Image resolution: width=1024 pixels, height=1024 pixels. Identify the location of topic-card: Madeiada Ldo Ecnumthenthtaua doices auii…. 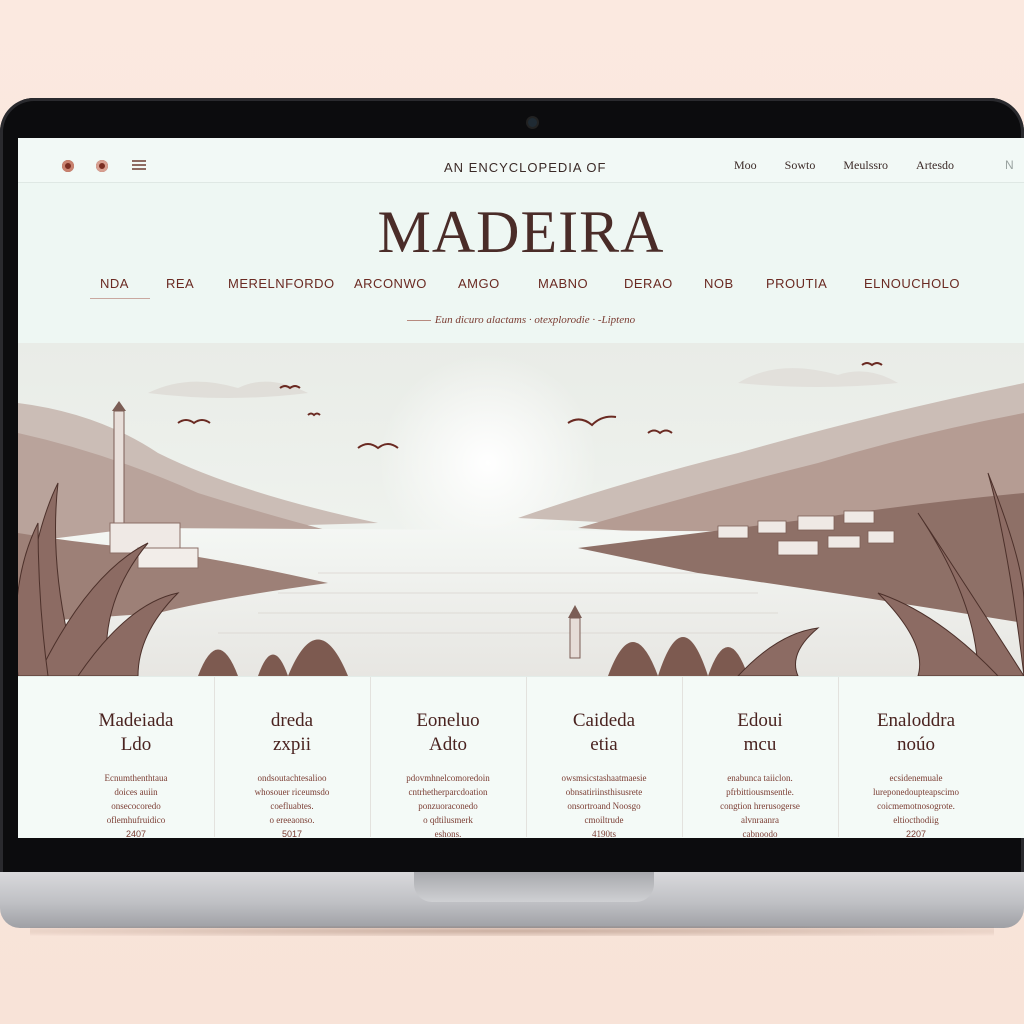
(136, 757).